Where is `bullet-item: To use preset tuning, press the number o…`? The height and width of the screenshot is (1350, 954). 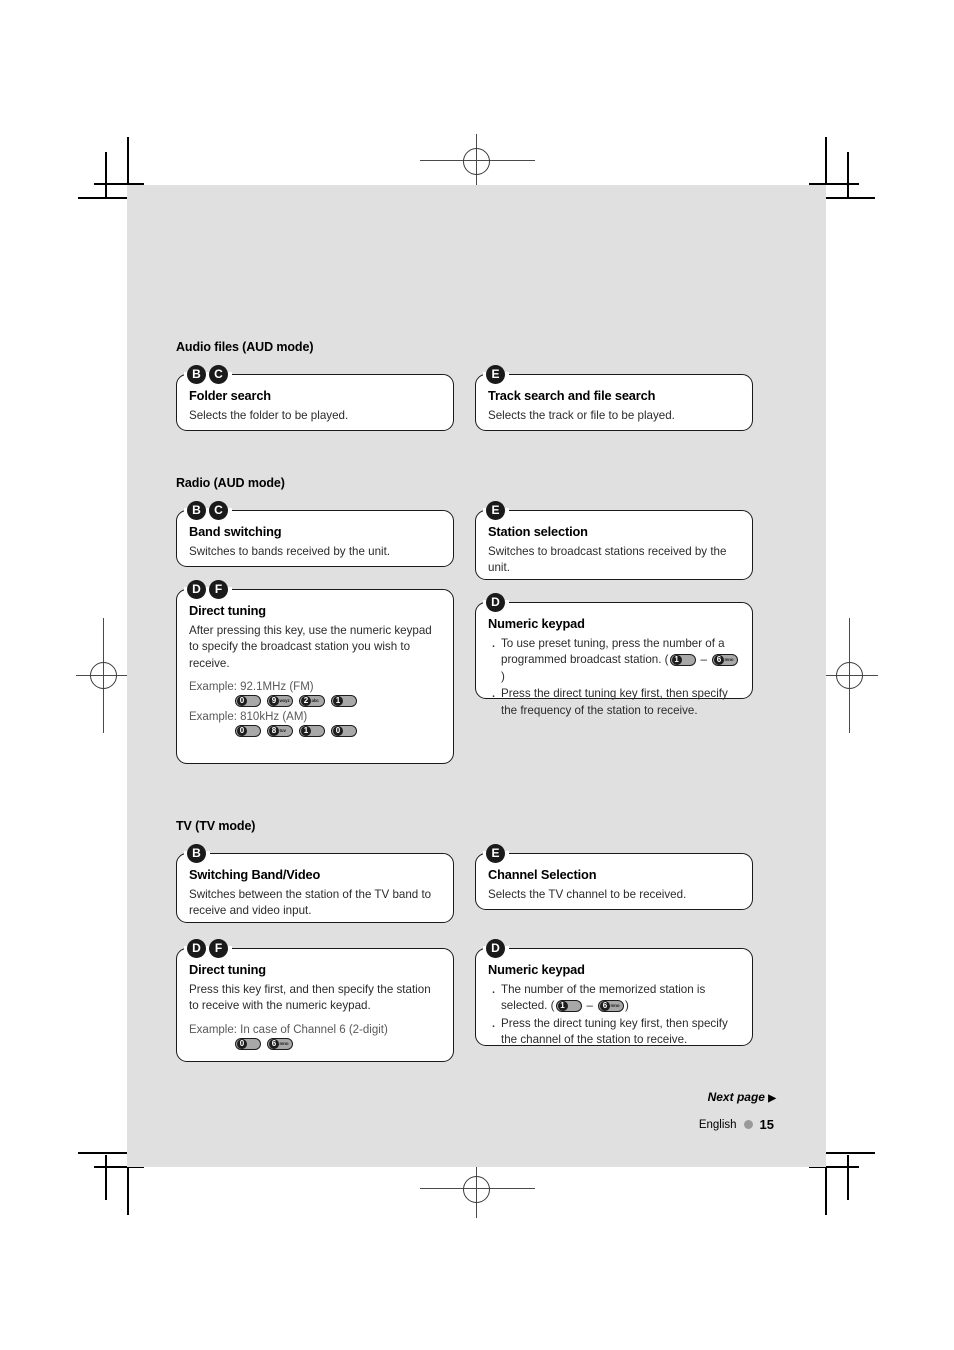 bullet-item: To use preset tuning, press the number o… is located at coordinates (614, 660).